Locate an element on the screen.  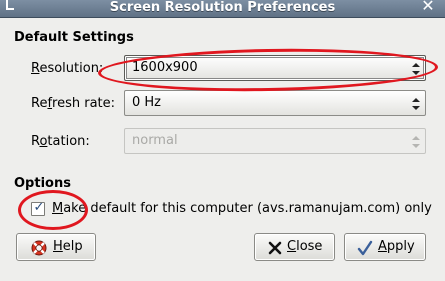
resolution-label-text: esolution: is located at coordinates (71, 68).